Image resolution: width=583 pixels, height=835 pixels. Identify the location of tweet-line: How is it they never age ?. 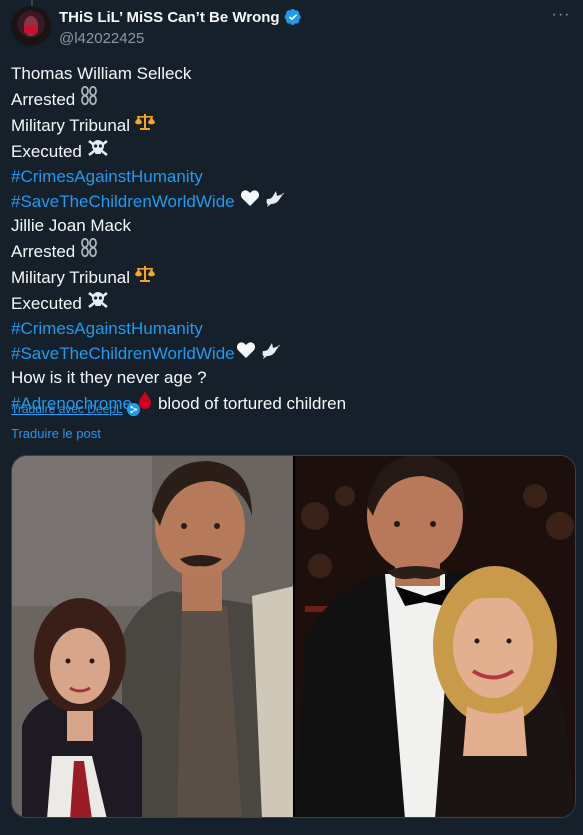
(291, 378).